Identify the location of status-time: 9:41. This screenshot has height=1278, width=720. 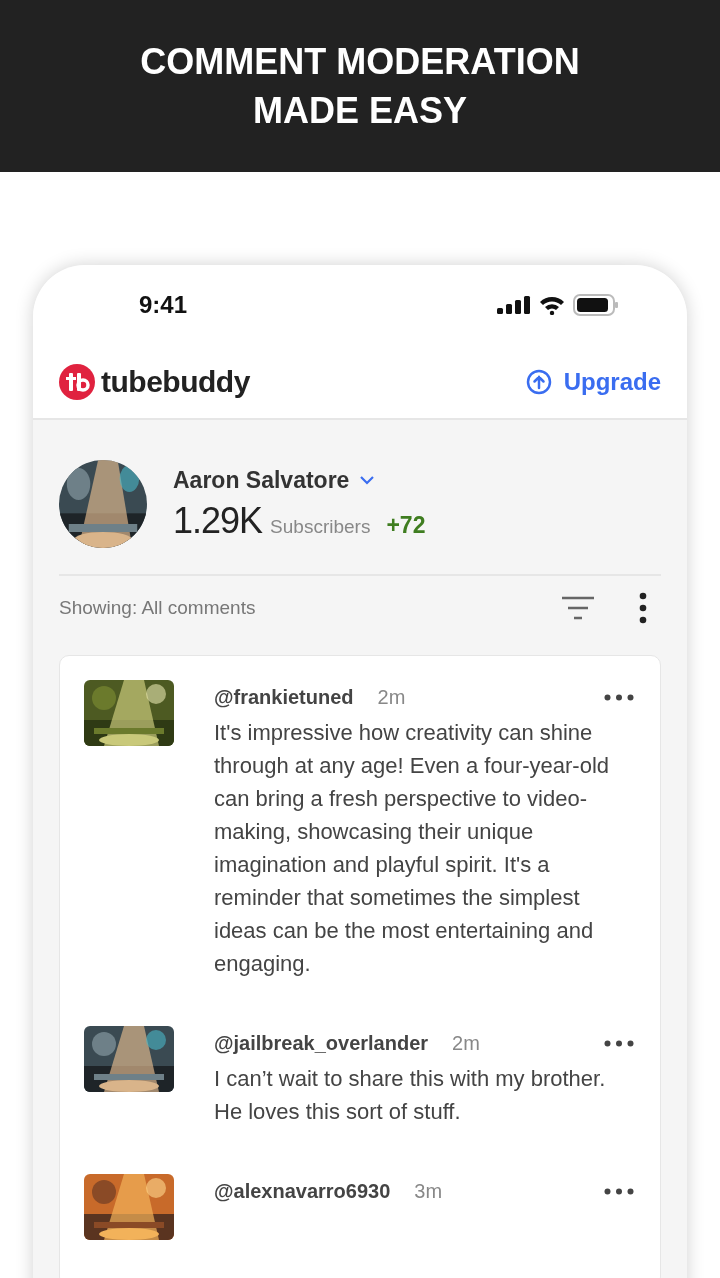
(163, 305).